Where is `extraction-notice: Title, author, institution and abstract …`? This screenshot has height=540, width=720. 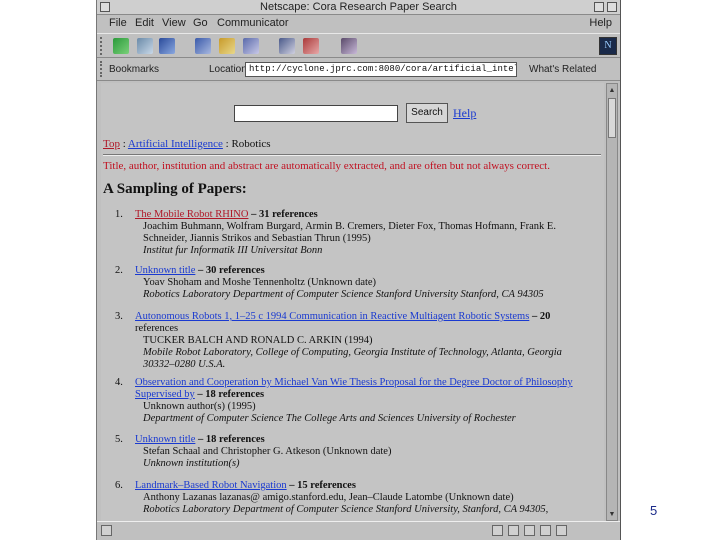
extraction-notice: Title, author, institution and abstract … is located at coordinates (326, 166).